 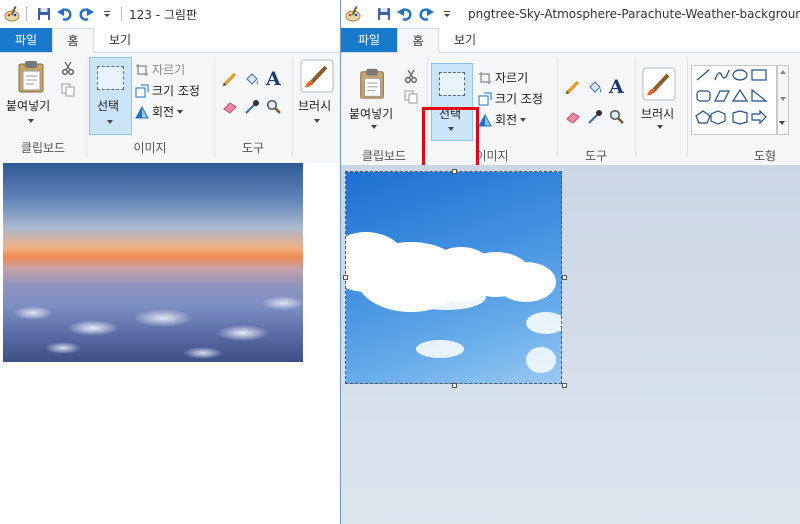 I want to click on select-label: 선택, so click(x=108, y=106).